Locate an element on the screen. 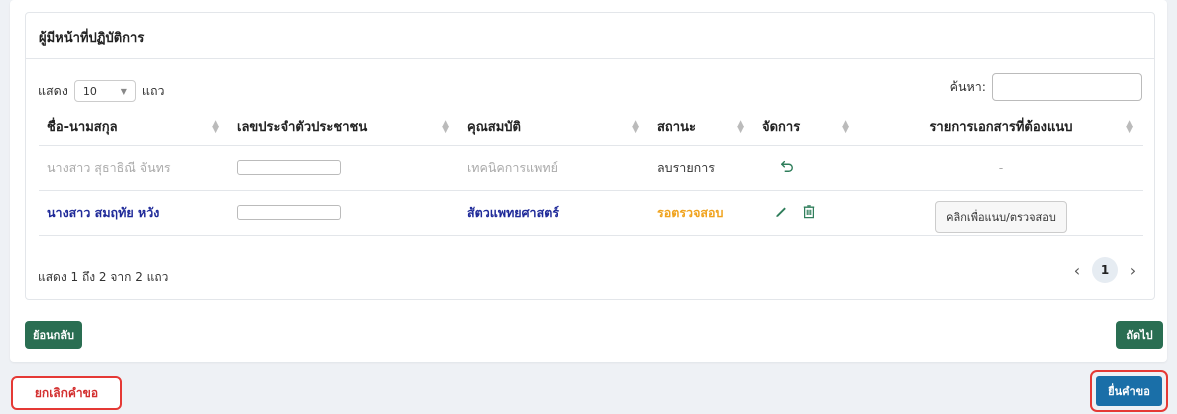 This screenshot has width=1177, height=414. chevron-right-icon: › is located at coordinates (1133, 270).